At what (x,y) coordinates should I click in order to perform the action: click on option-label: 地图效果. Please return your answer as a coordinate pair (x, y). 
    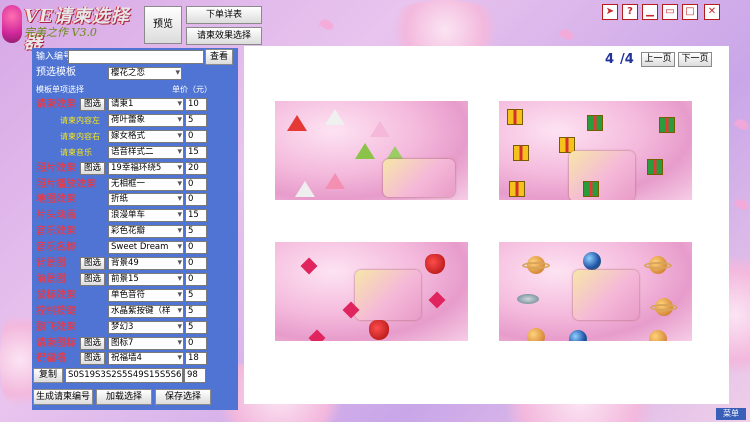
    Looking at the image, I should click on (56, 200).